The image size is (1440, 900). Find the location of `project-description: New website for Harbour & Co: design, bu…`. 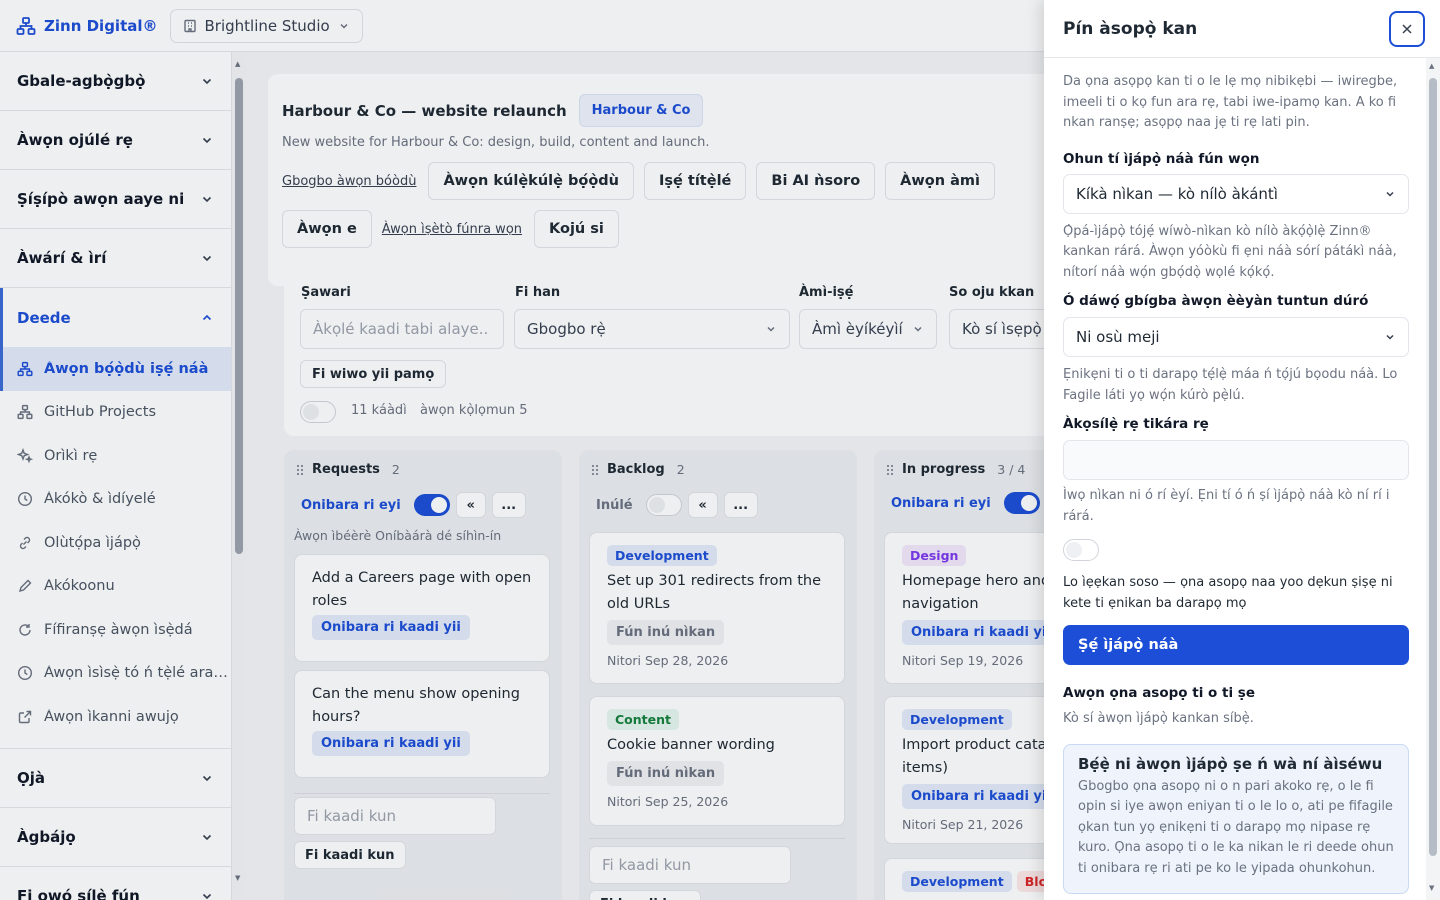

project-description: New website for Harbour & Co: design, bu… is located at coordinates (496, 142).